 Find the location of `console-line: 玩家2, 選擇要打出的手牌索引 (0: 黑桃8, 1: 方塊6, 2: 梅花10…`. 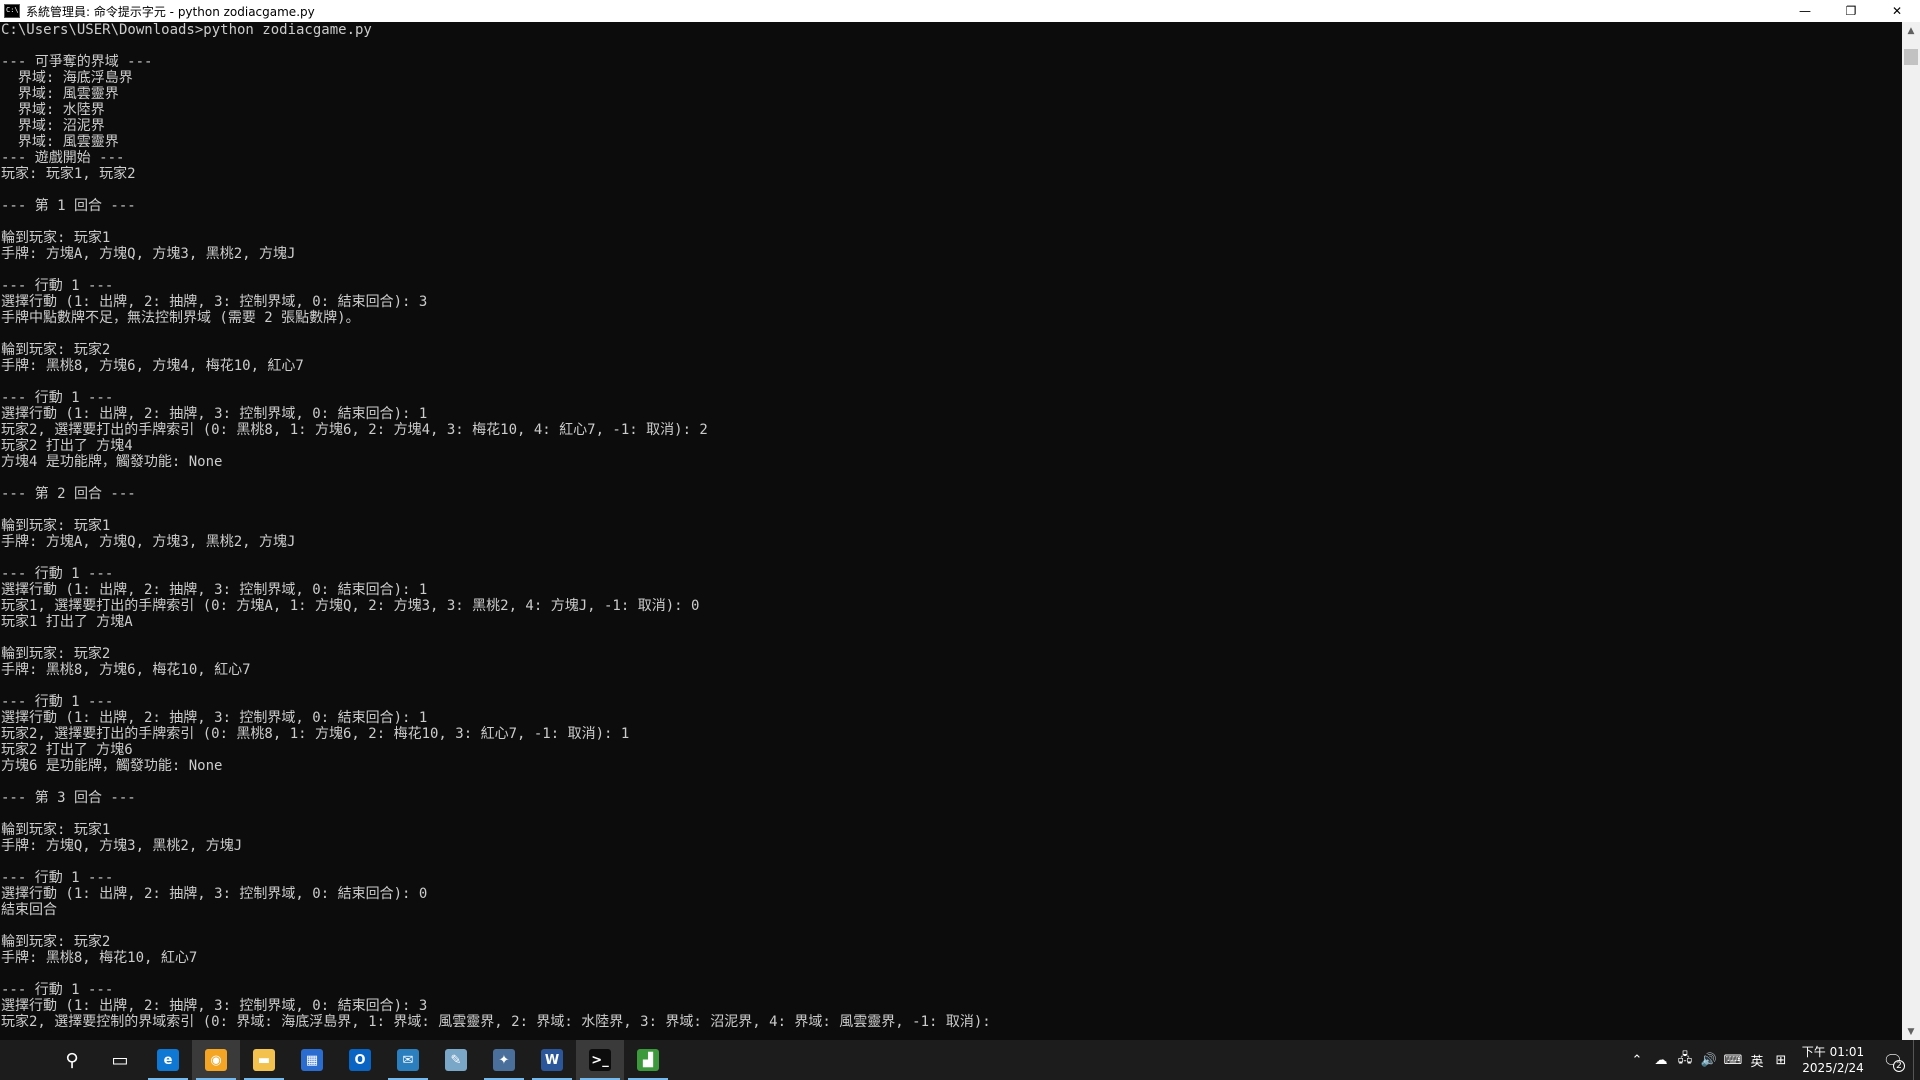

console-line: 玩家2, 選擇要打出的手牌索引 (0: 黑桃8, 1: 方塊6, 2: 梅花10… is located at coordinates (315, 734).